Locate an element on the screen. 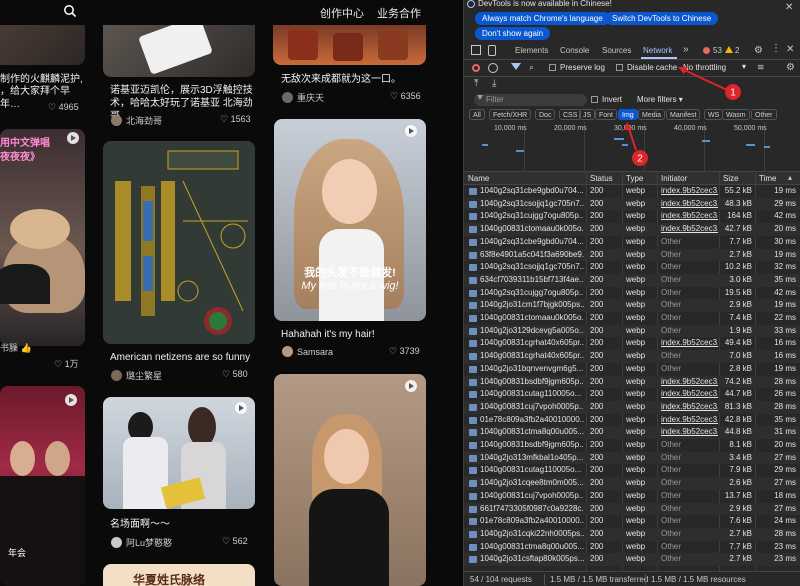  annotation-arrow is located at coordinates (703, 79).